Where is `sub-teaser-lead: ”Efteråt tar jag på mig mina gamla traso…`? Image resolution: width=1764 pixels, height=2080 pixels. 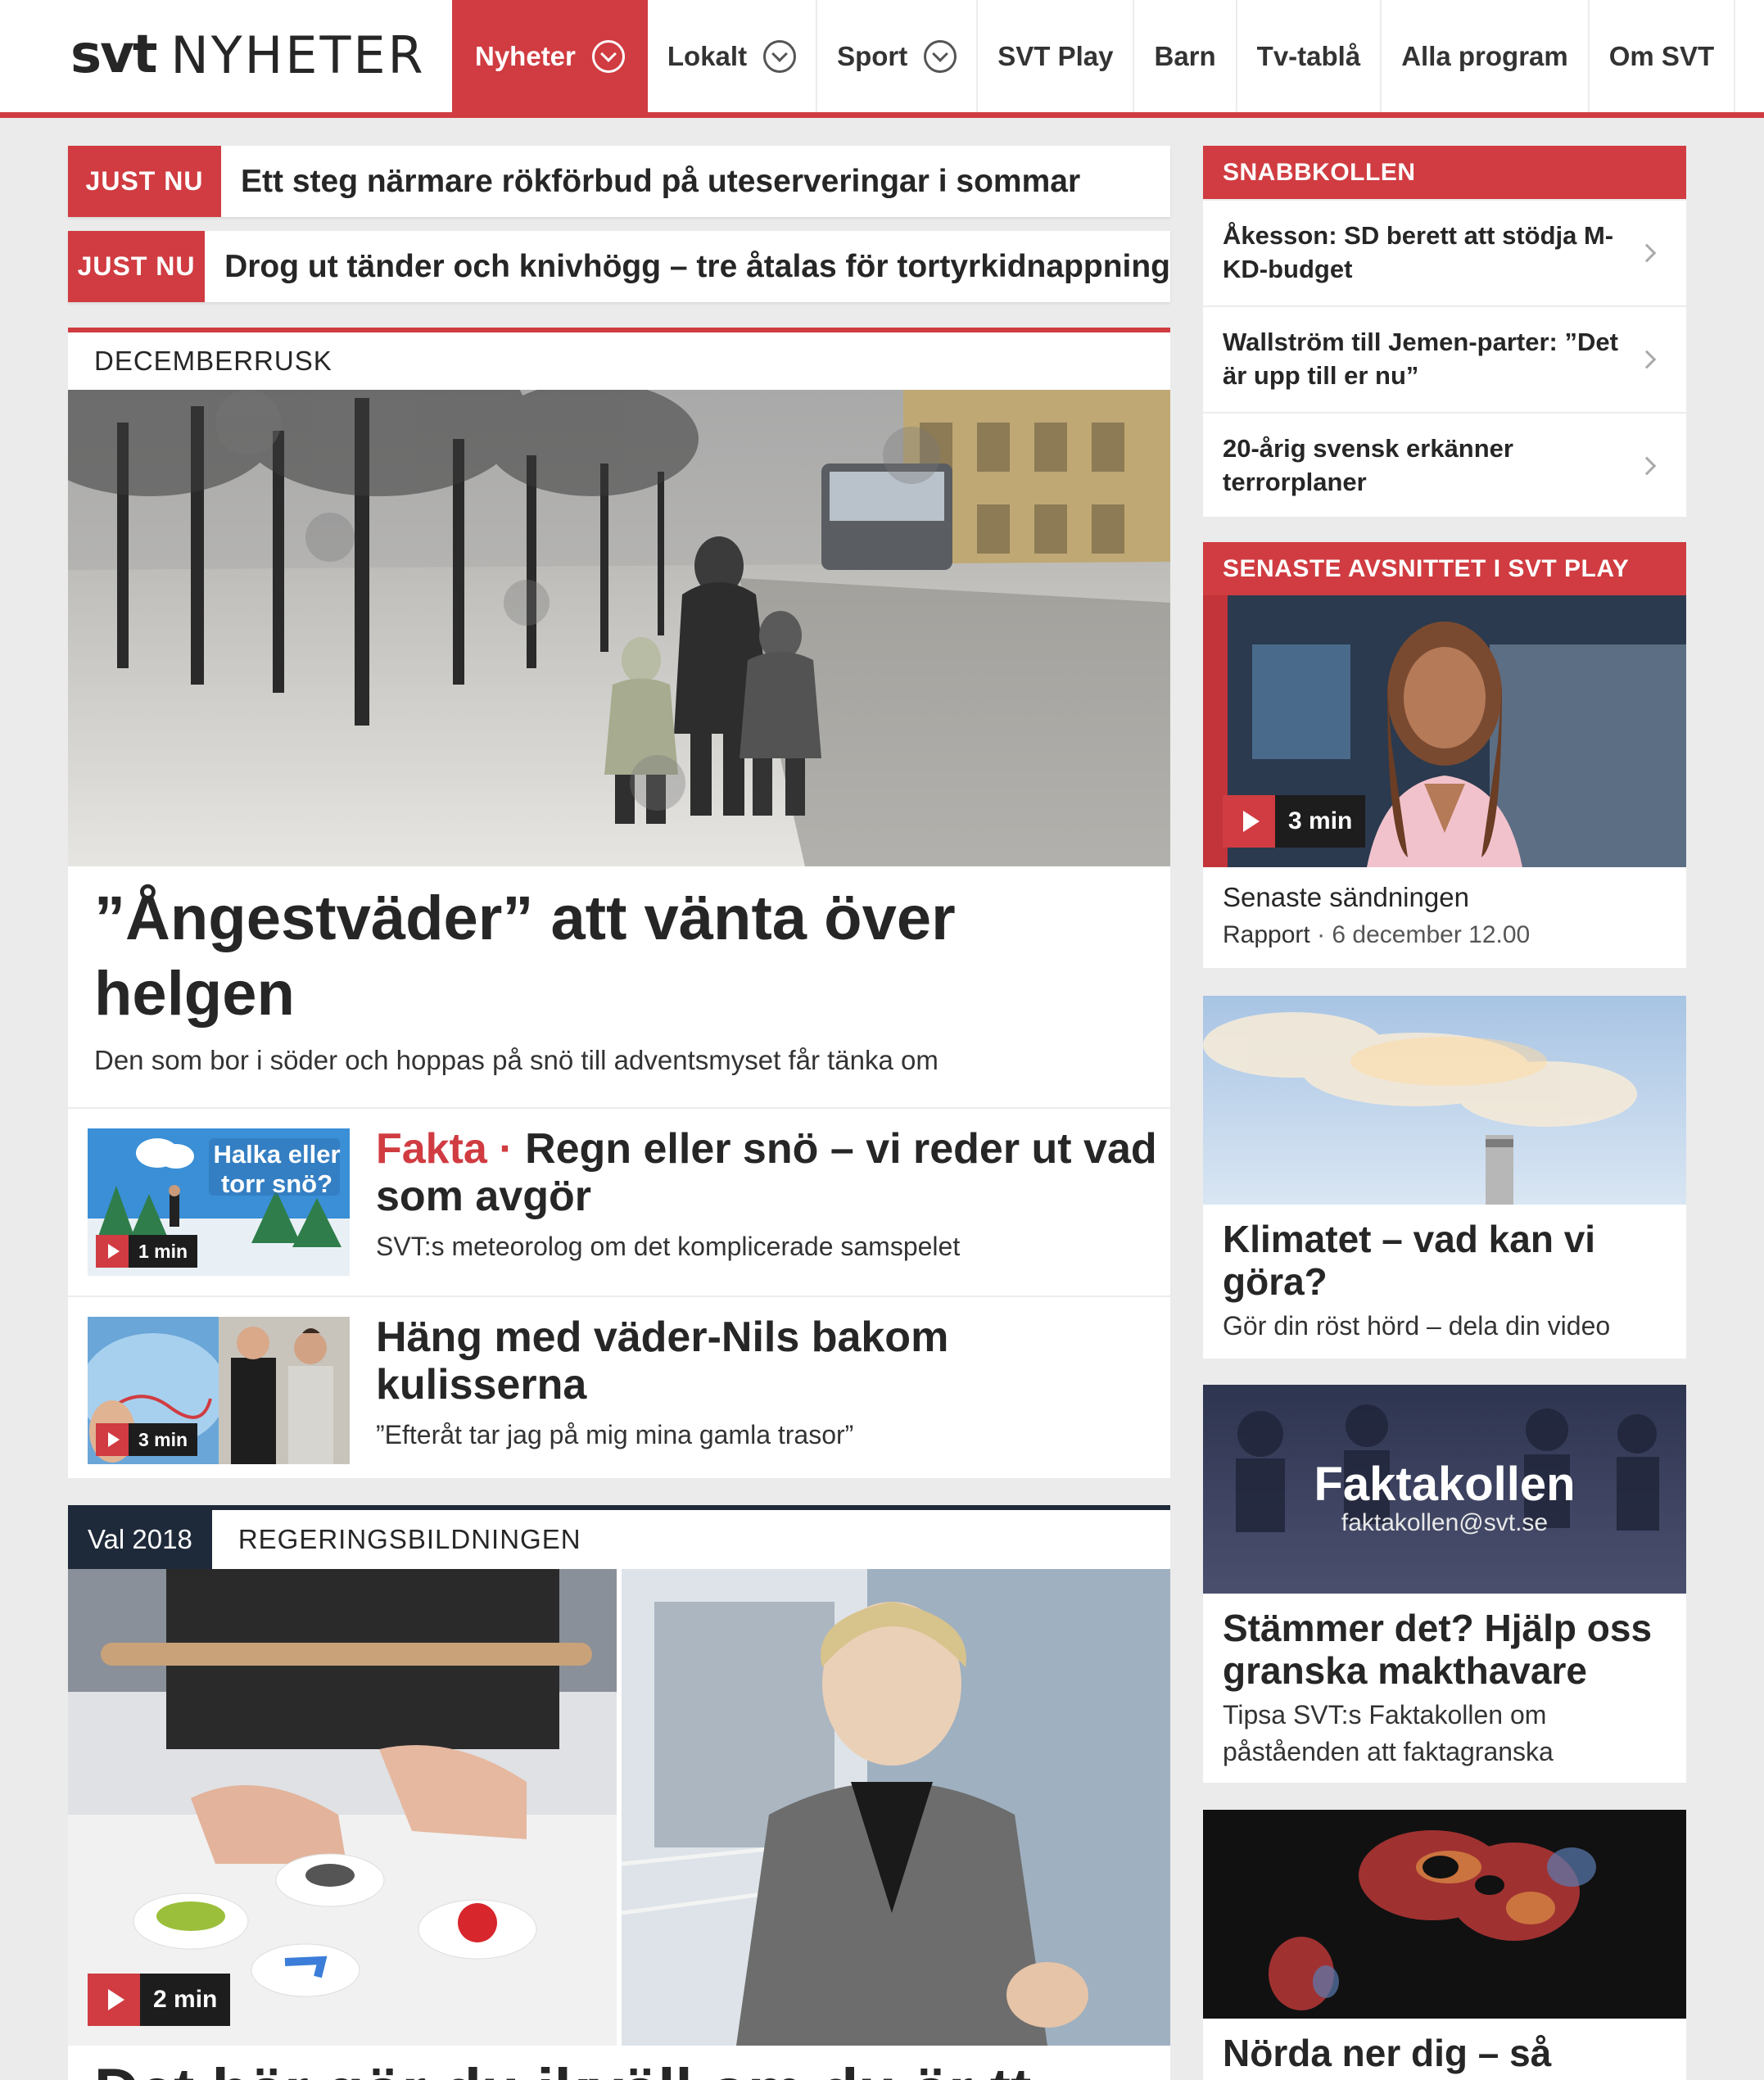
sub-teaser-lead: ”Efteråt tar jag på mig mina gamla traso… is located at coordinates (615, 1434).